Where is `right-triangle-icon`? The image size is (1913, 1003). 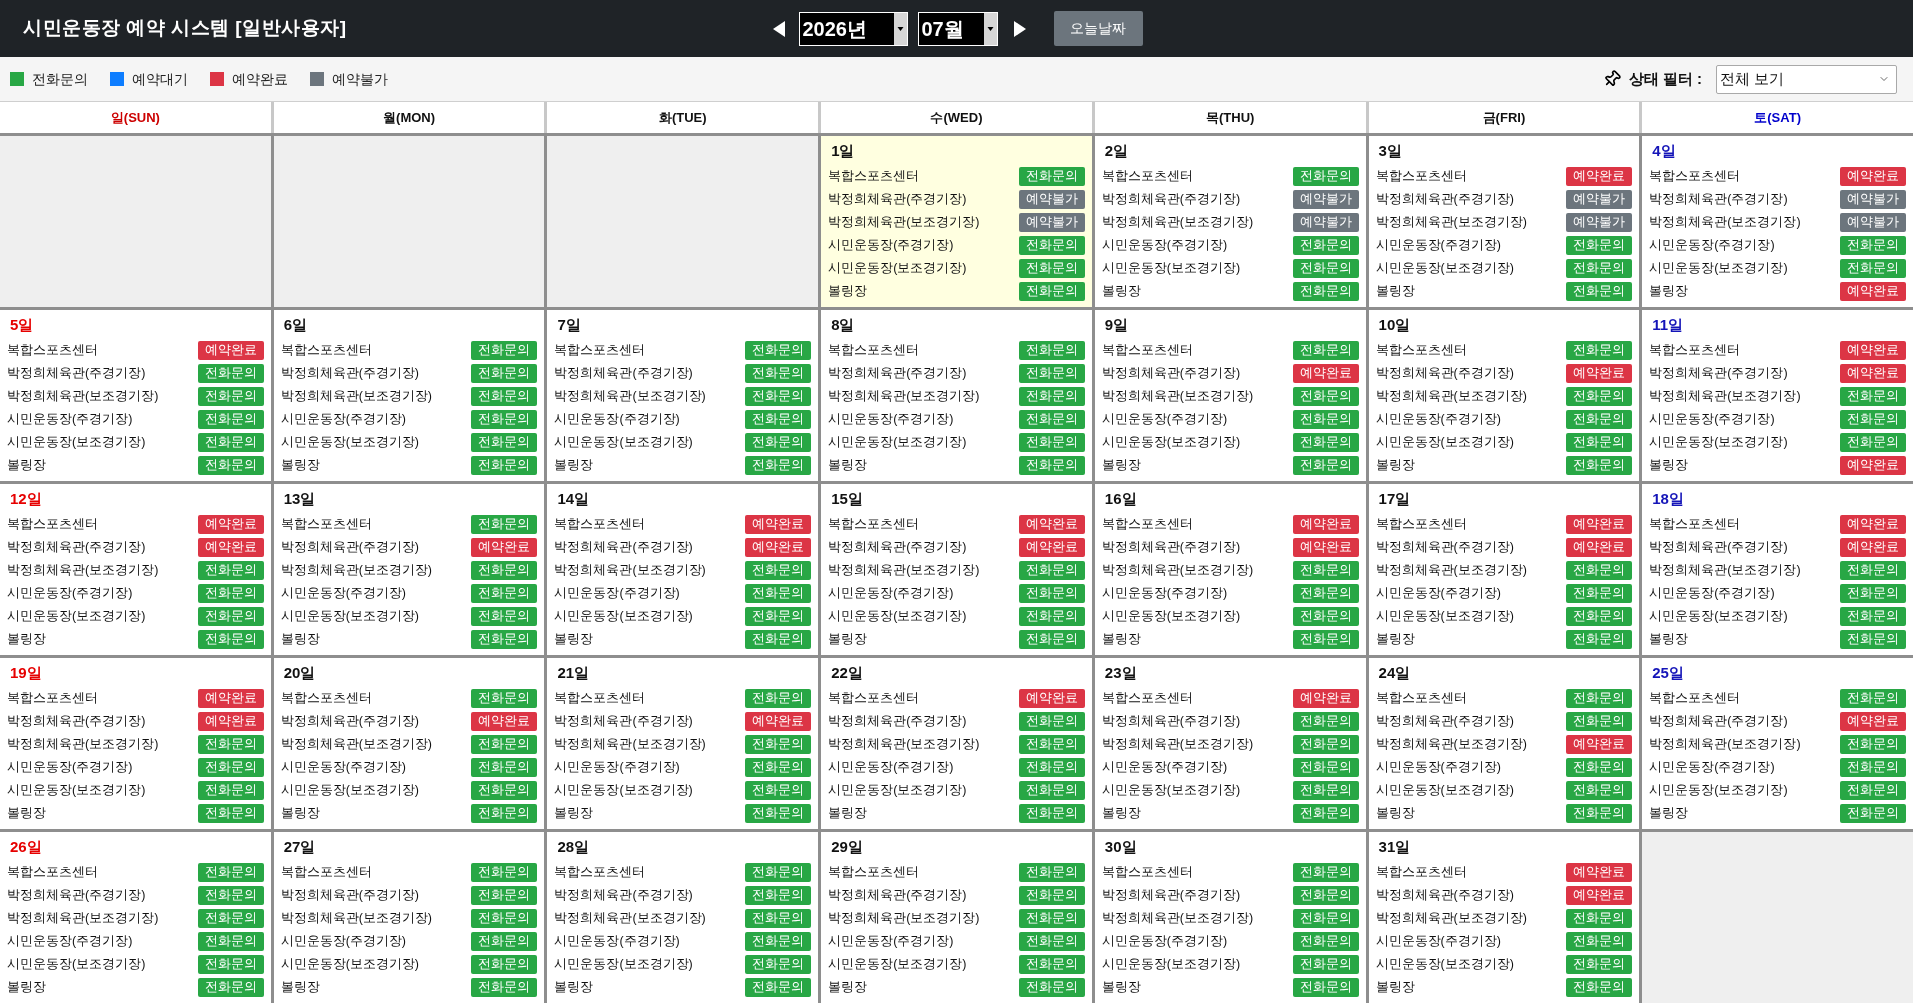
right-triangle-icon is located at coordinates (1019, 28).